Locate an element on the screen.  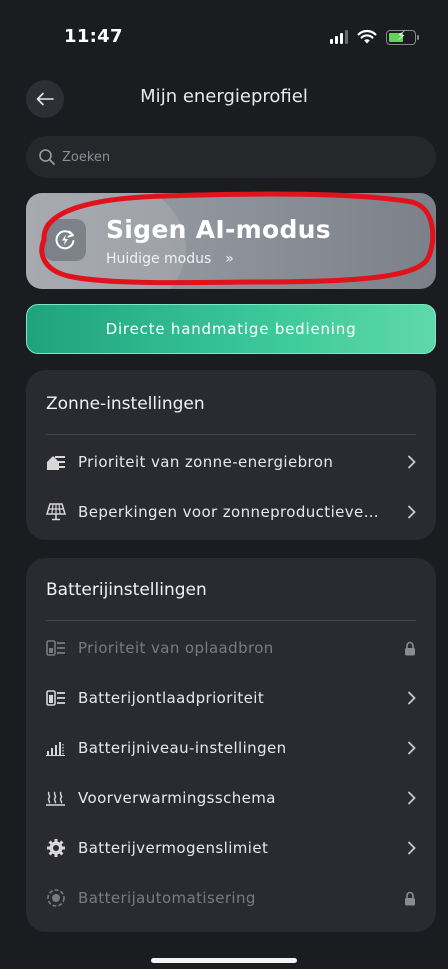
preheat-schedule-row: Voorverwarmingsschema is located at coordinates (231, 798).